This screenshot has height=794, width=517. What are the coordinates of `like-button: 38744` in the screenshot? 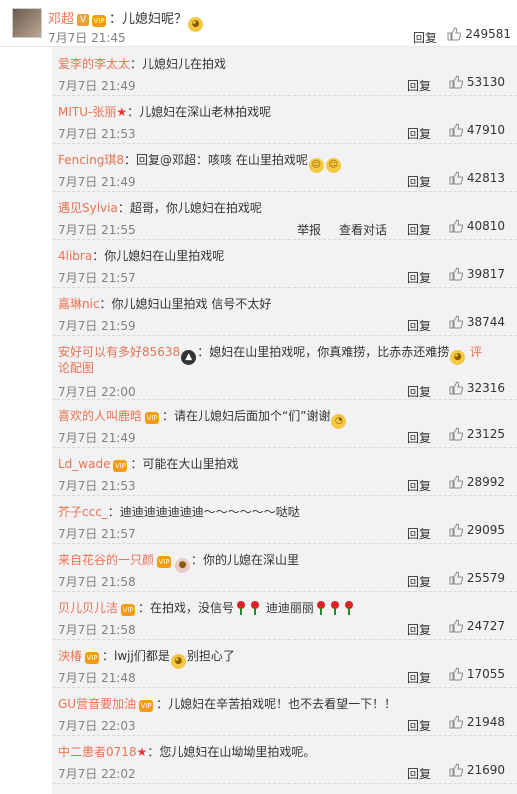 It's located at (477, 322).